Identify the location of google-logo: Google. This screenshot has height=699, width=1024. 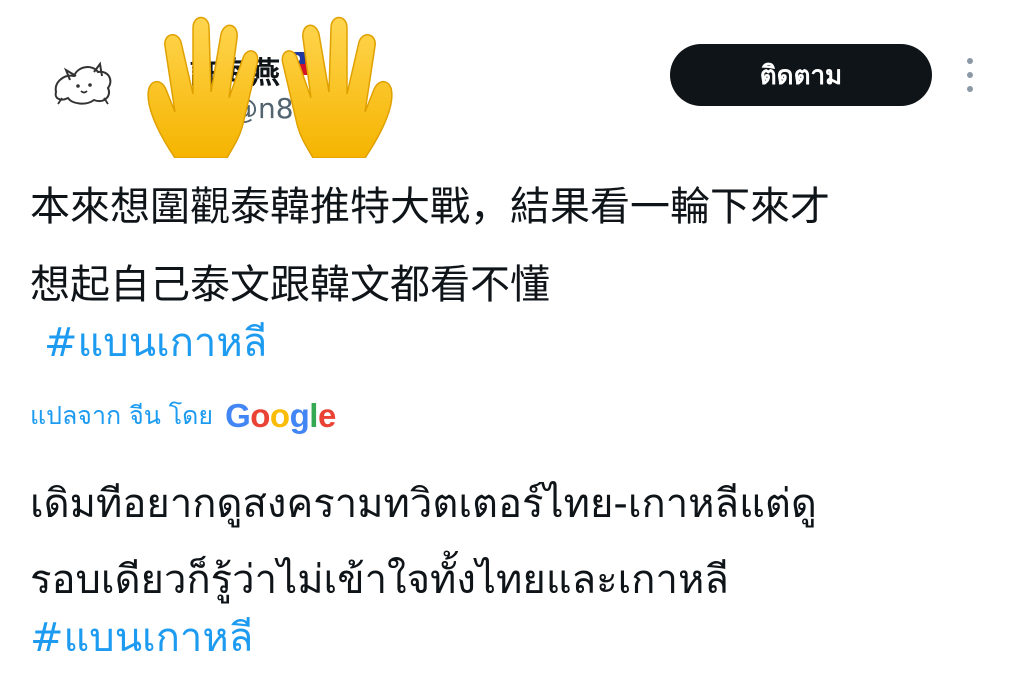
(280, 415).